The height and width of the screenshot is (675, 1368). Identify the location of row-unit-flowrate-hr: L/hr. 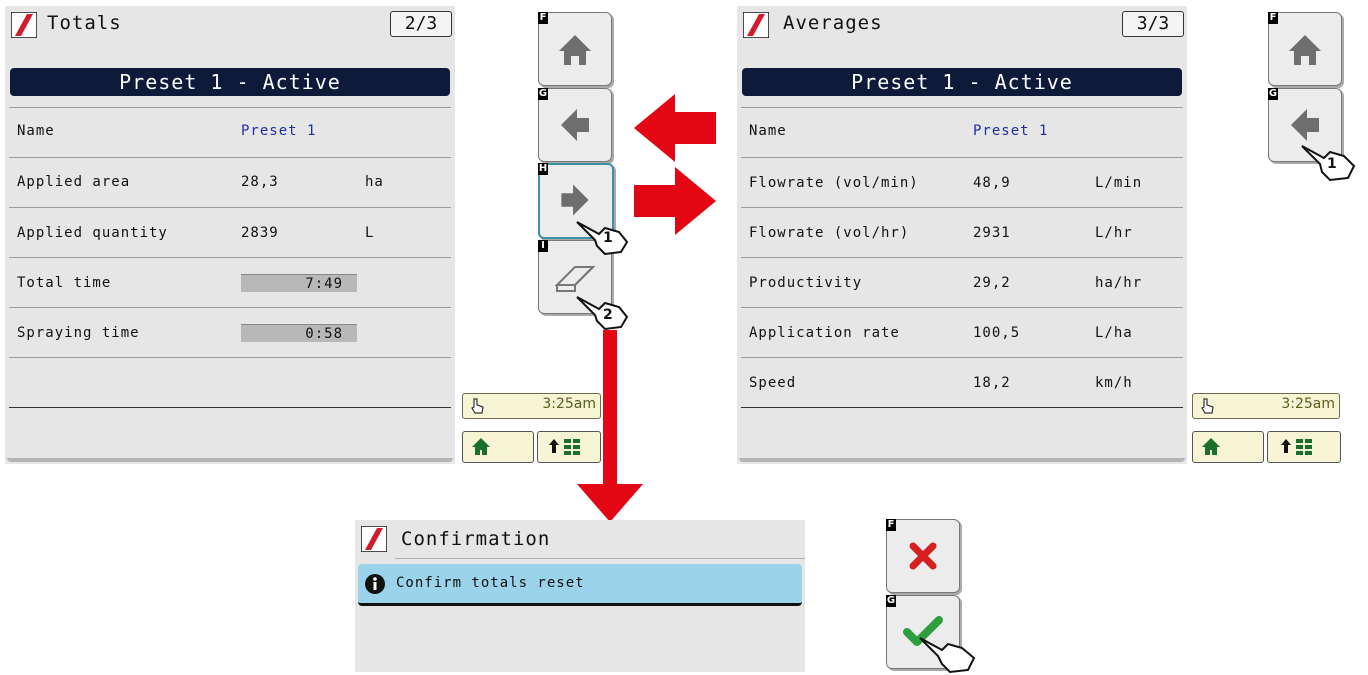
(1114, 233).